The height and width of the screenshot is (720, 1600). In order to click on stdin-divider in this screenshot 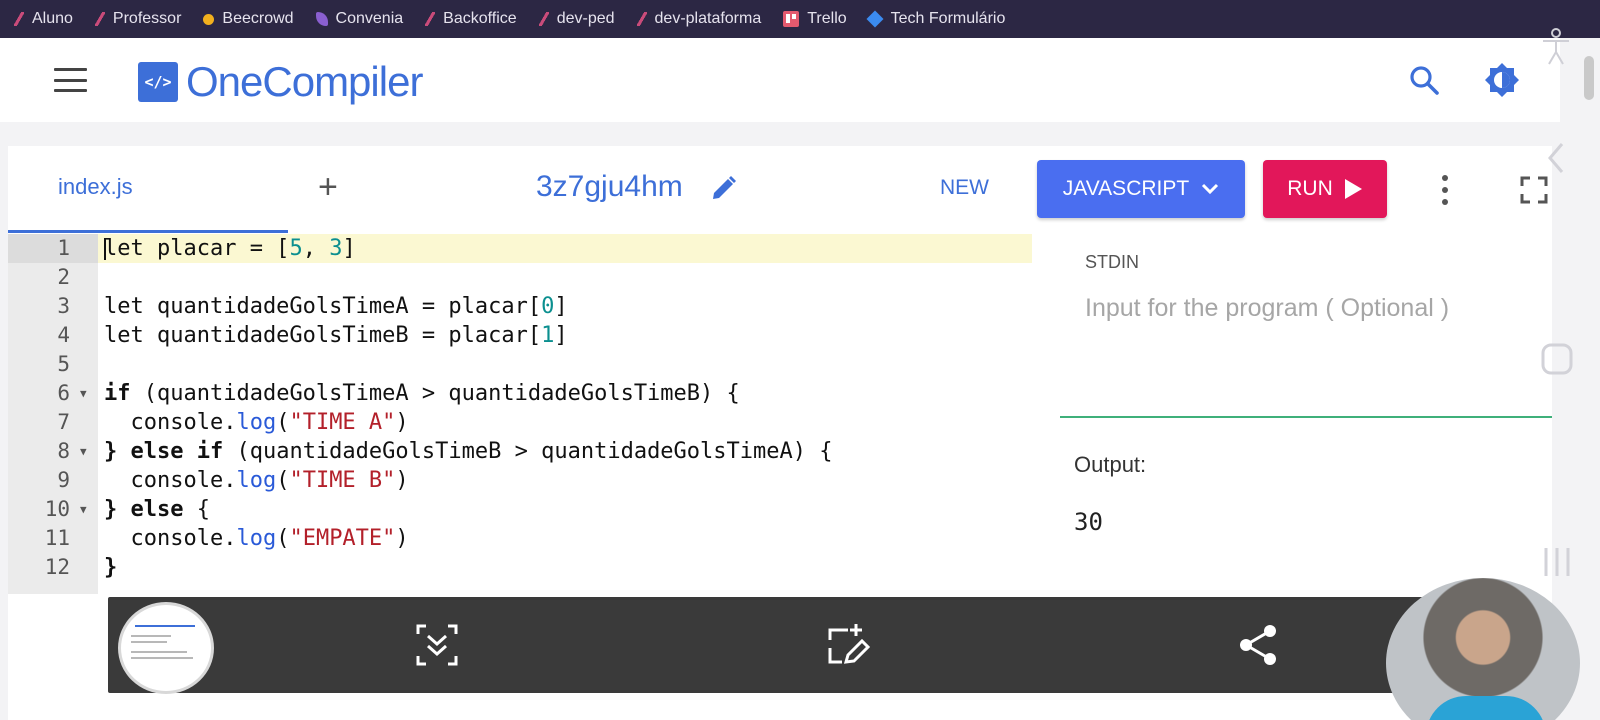, I will do `click(1306, 417)`.